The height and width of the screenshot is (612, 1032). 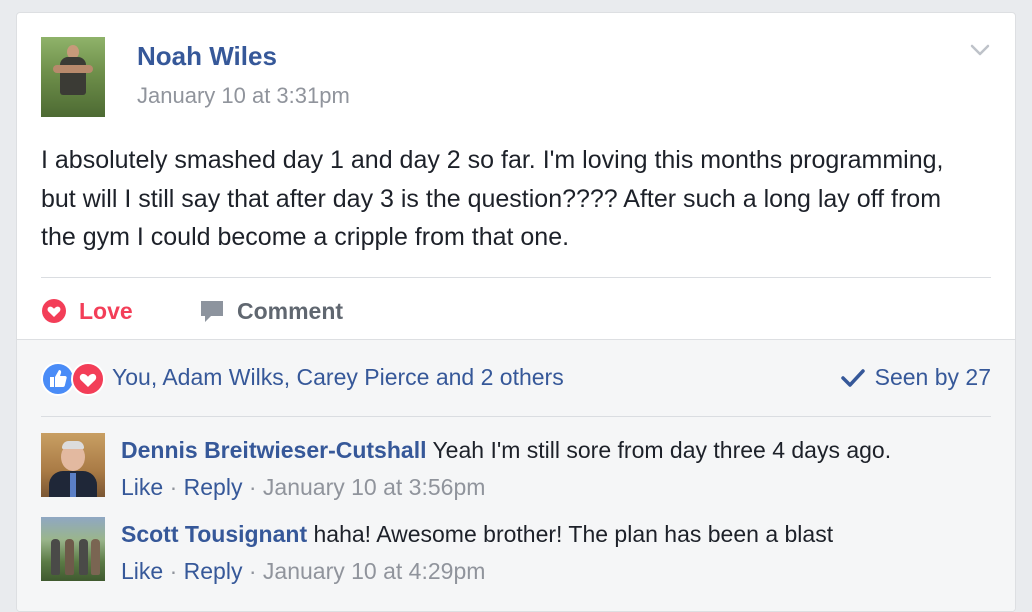 What do you see at coordinates (980, 50) in the screenshot?
I see `chevron-down-icon` at bounding box center [980, 50].